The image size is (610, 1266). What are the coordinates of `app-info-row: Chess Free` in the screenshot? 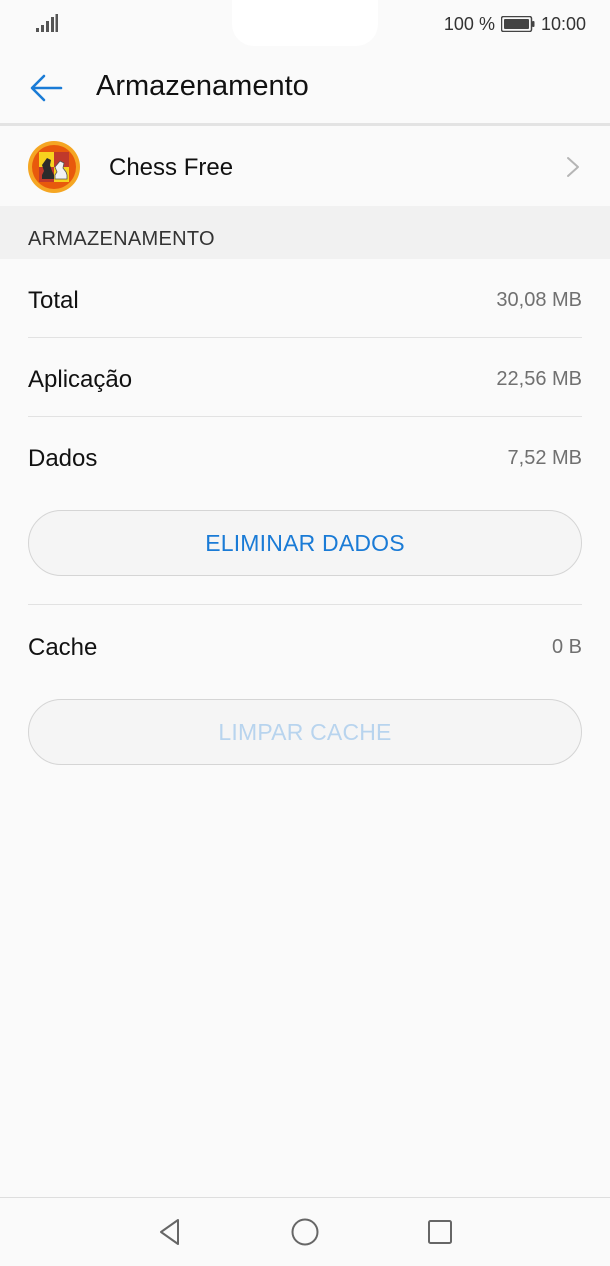 It's located at (305, 167).